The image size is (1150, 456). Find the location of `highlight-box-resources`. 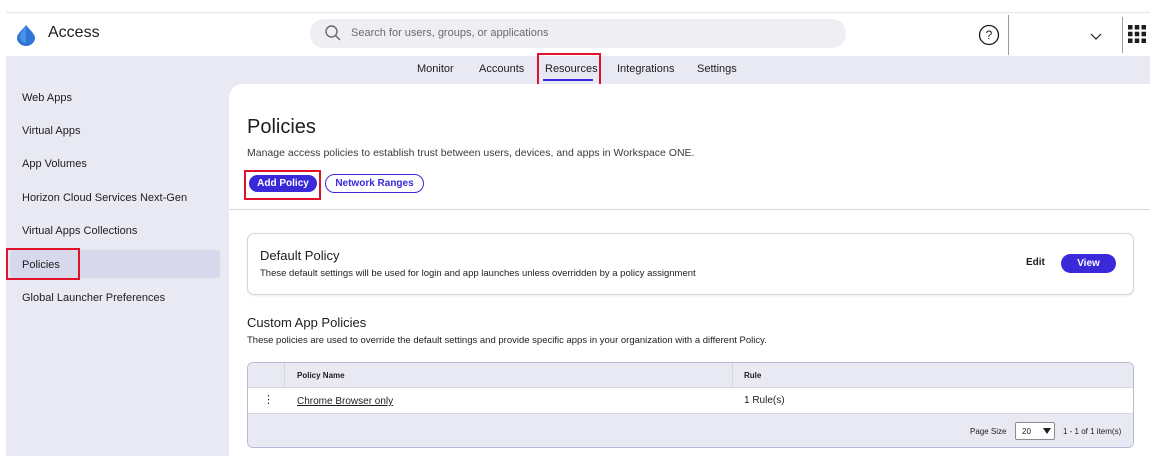

highlight-box-resources is located at coordinates (569, 69).